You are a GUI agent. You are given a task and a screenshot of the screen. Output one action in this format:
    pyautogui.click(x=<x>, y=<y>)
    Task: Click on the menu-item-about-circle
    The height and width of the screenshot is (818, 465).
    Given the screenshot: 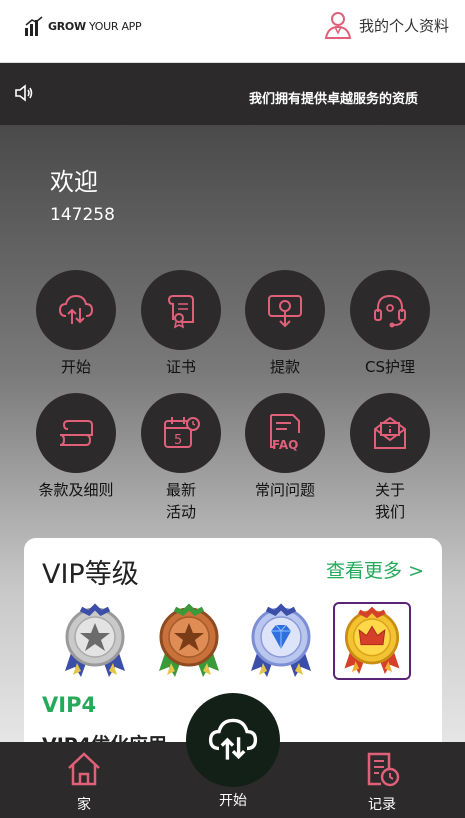 What is the action you would take?
    pyautogui.click(x=390, y=433)
    